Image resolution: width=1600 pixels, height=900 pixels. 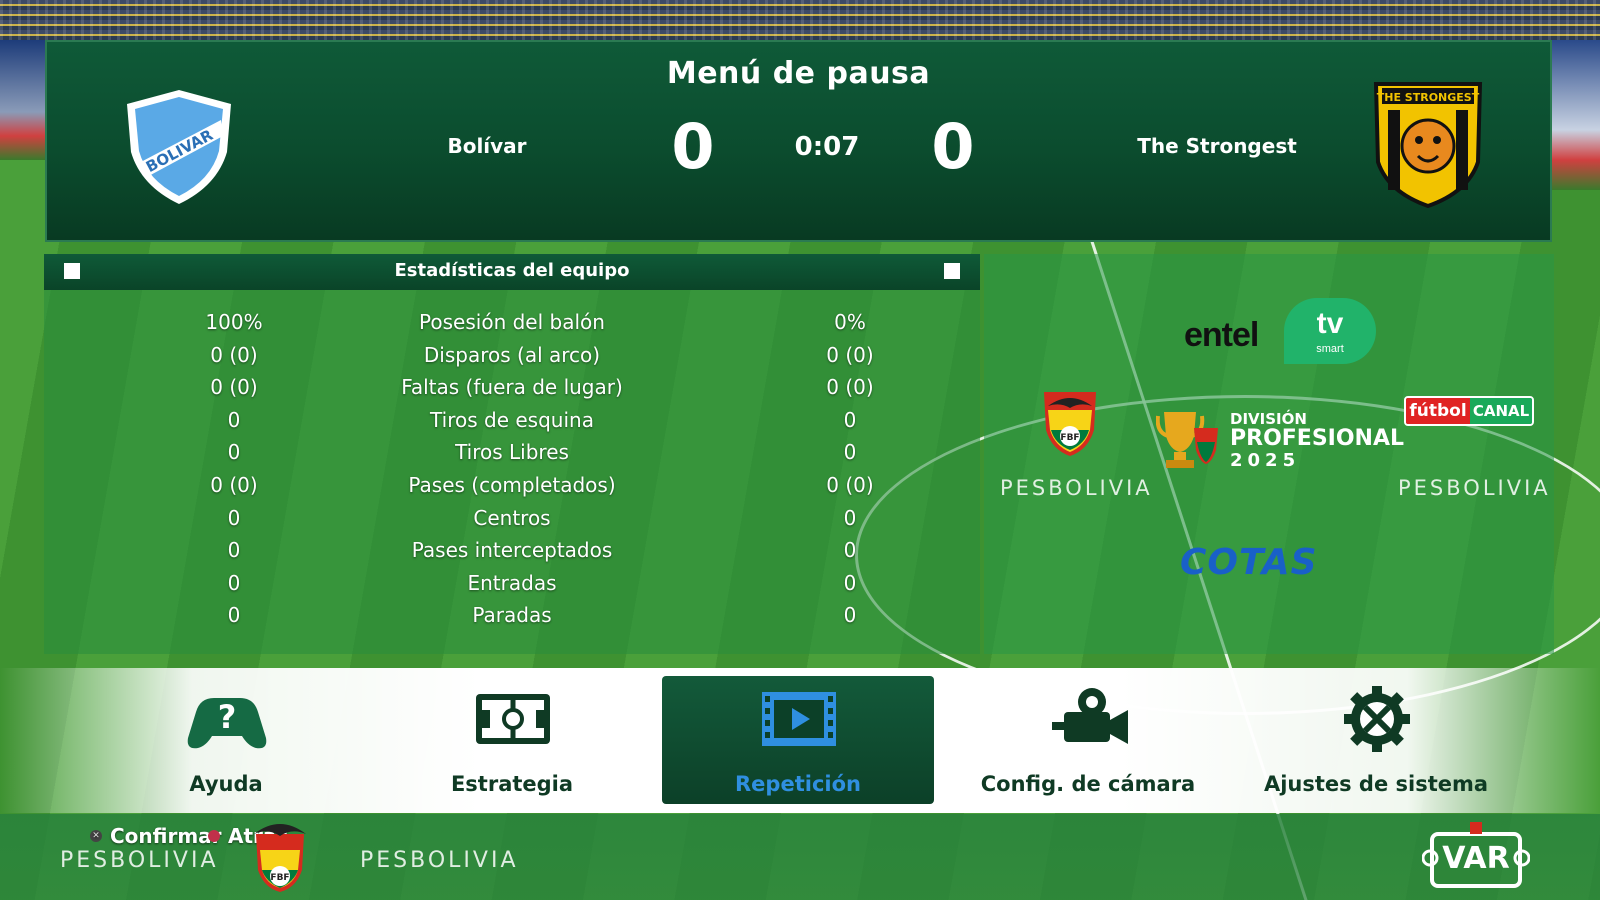 What do you see at coordinates (827, 147) in the screenshot?
I see `match-clock: 0:07` at bounding box center [827, 147].